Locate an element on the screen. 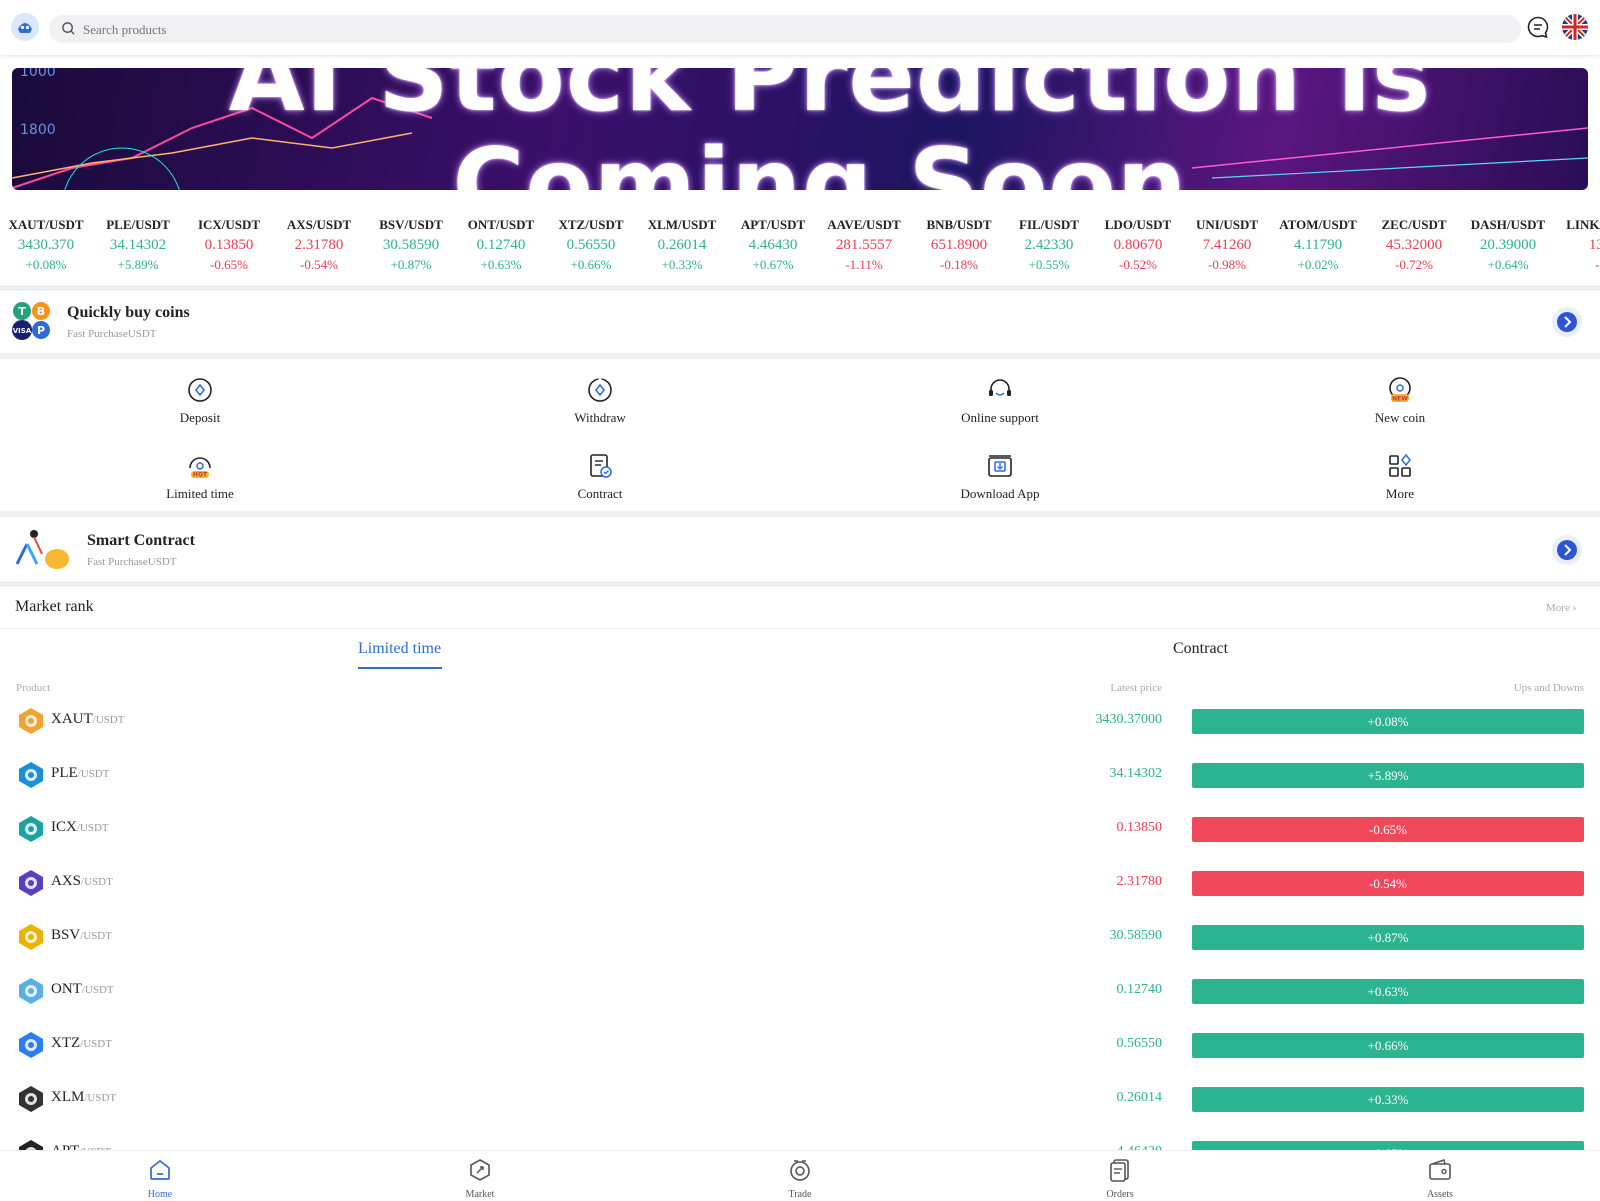  smart-contract-arrow-button is located at coordinates (1567, 550).